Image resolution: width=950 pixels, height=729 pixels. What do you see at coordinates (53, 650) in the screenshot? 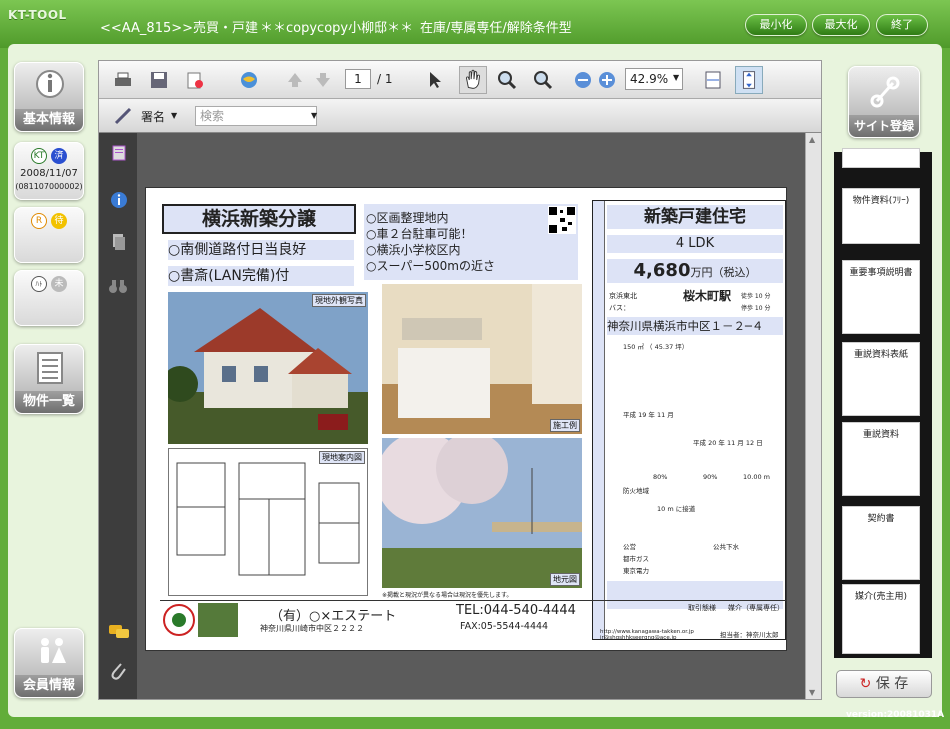
I see `people-icon` at bounding box center [53, 650].